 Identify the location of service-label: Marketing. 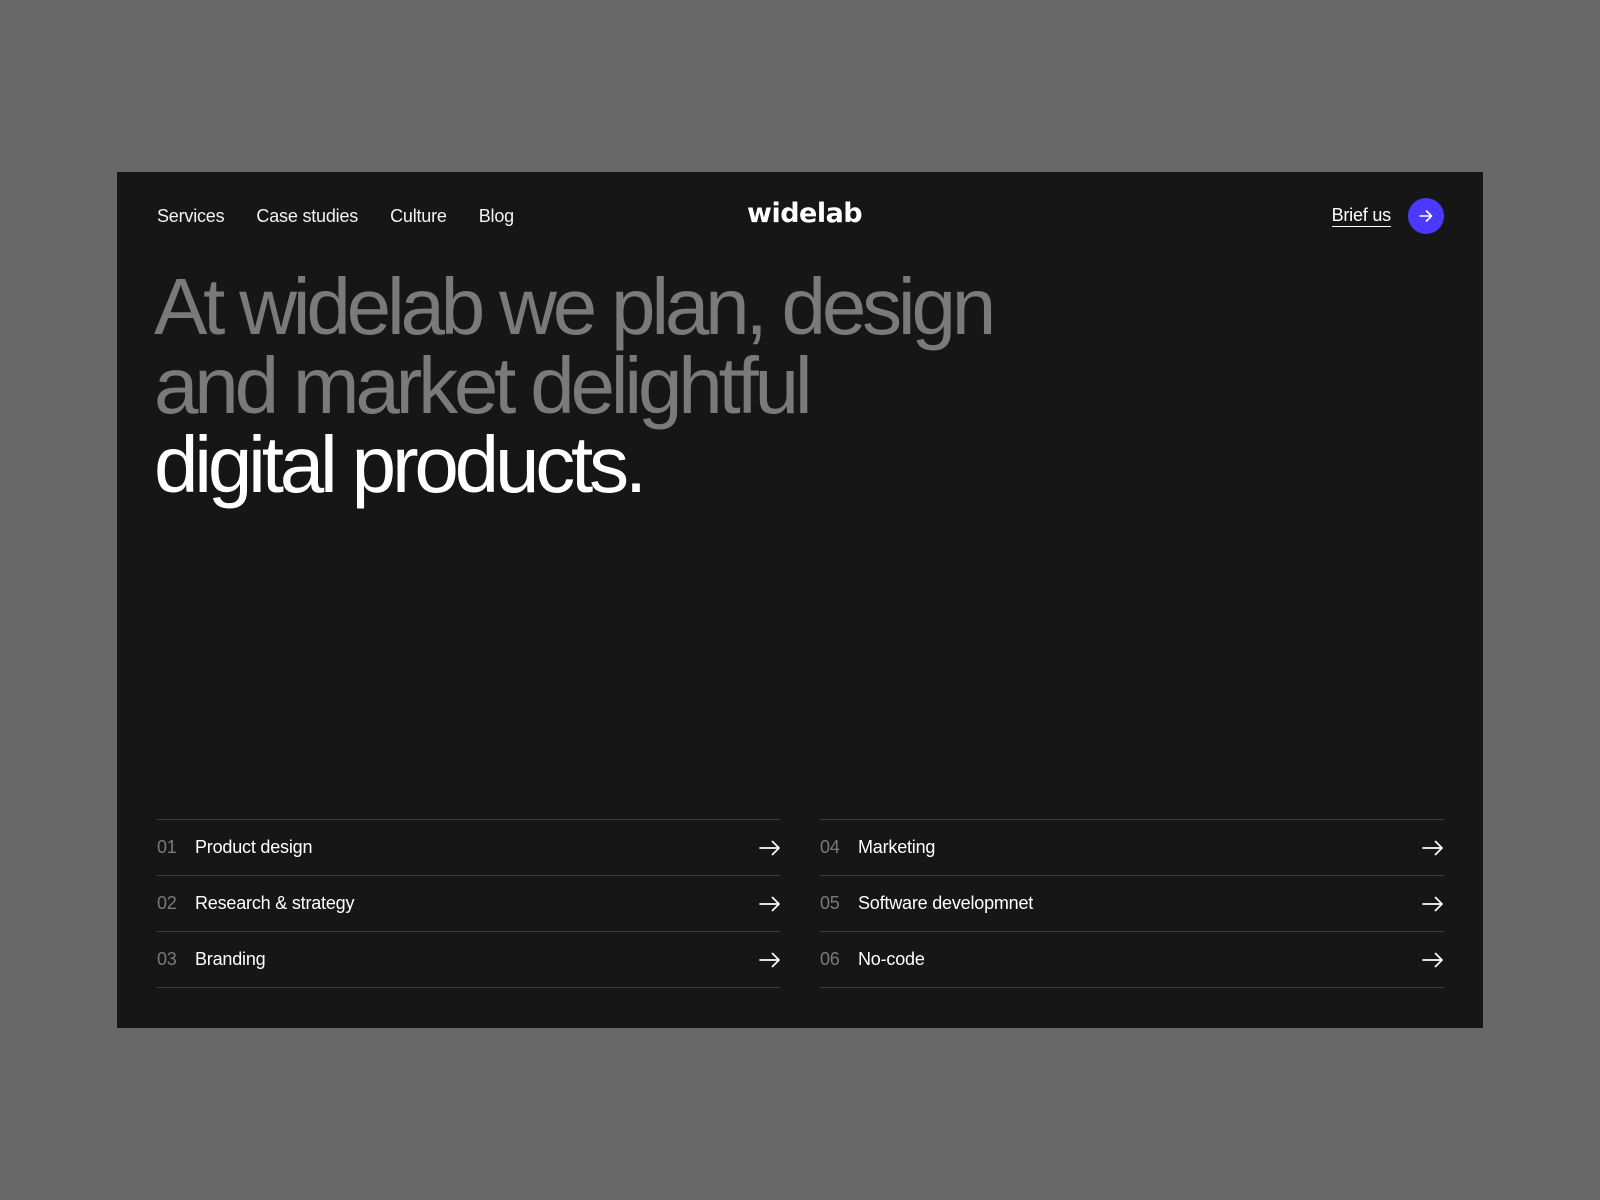
(897, 847).